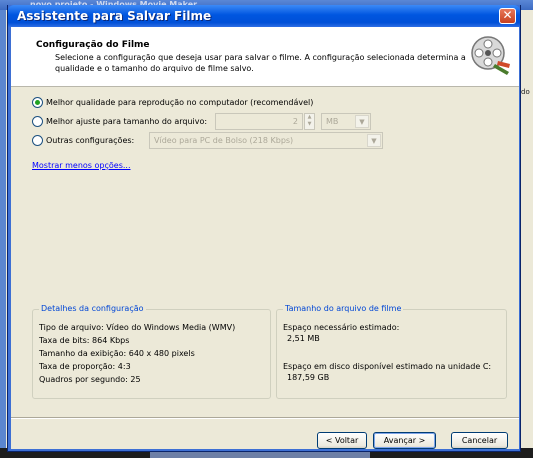  I want to click on option-other-settings: Outras configurações:, so click(83, 140).